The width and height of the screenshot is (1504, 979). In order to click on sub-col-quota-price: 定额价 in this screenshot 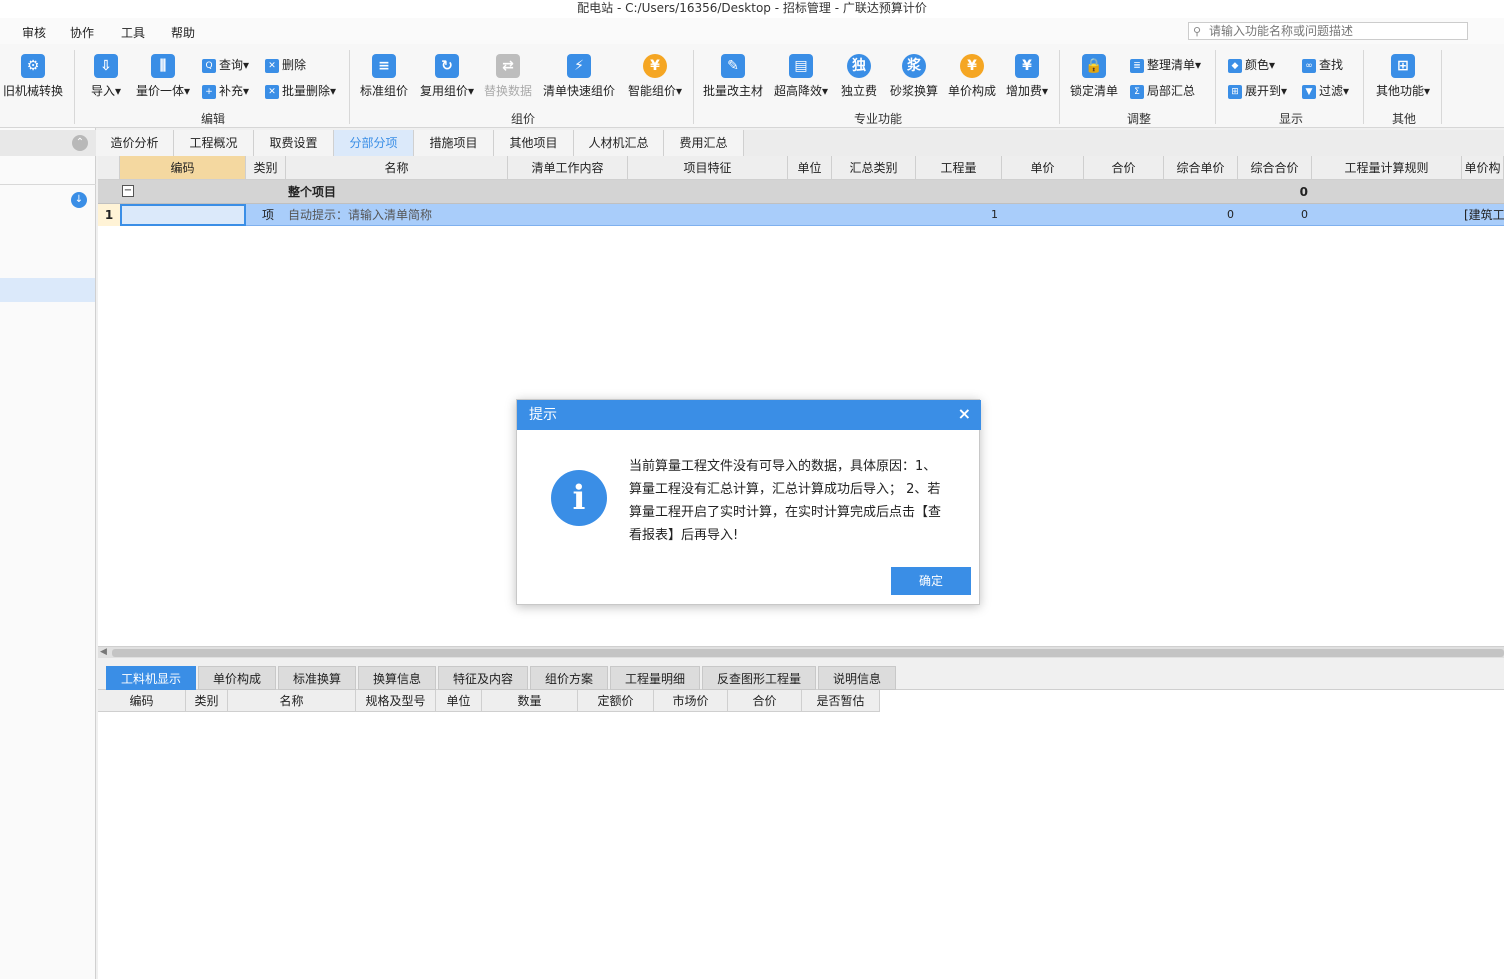, I will do `click(616, 701)`.